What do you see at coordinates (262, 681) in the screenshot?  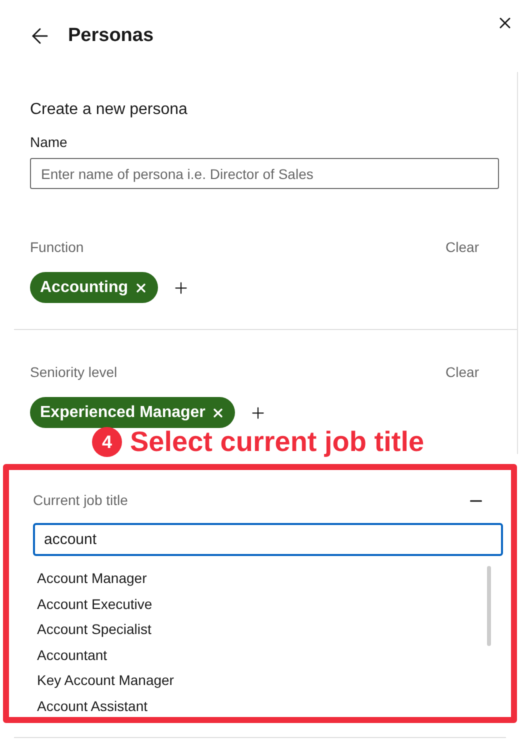 I see `suggestion-item: Key Account Manager` at bounding box center [262, 681].